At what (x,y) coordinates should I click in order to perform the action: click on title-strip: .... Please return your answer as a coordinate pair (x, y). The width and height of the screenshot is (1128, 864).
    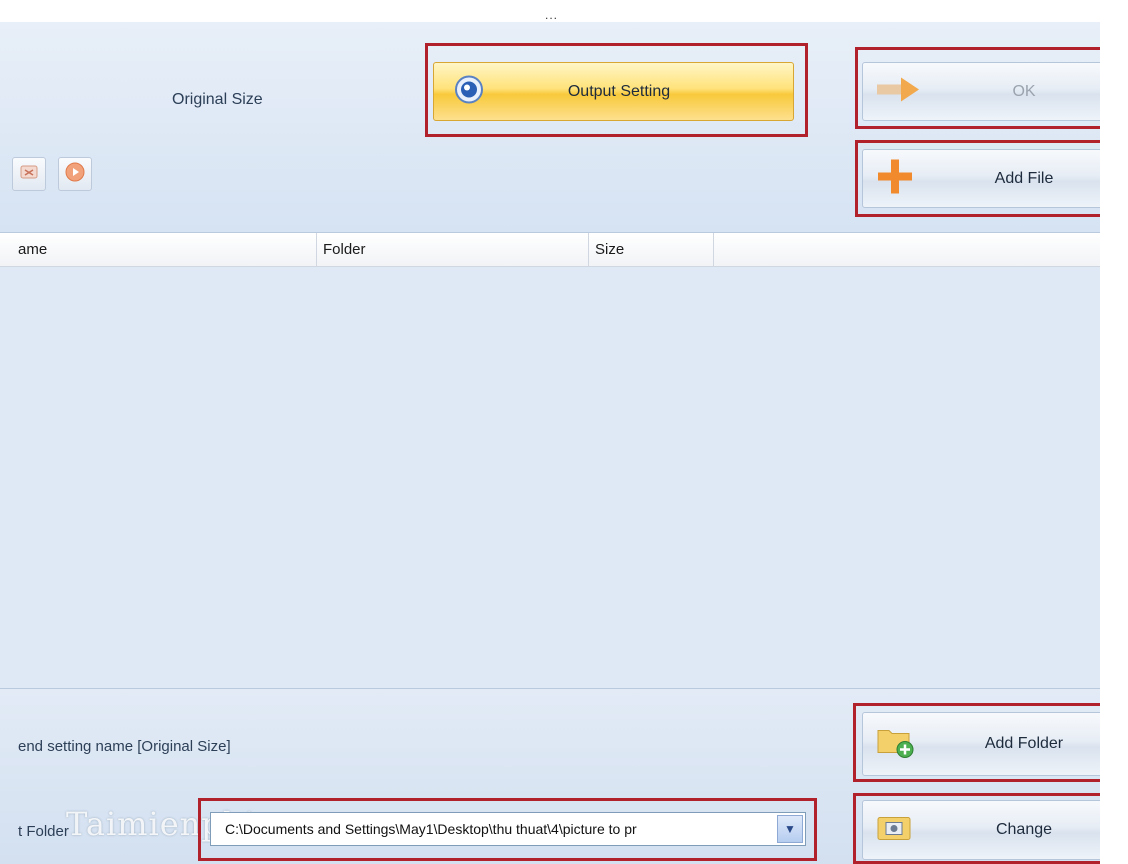
    Looking at the image, I should click on (550, 11).